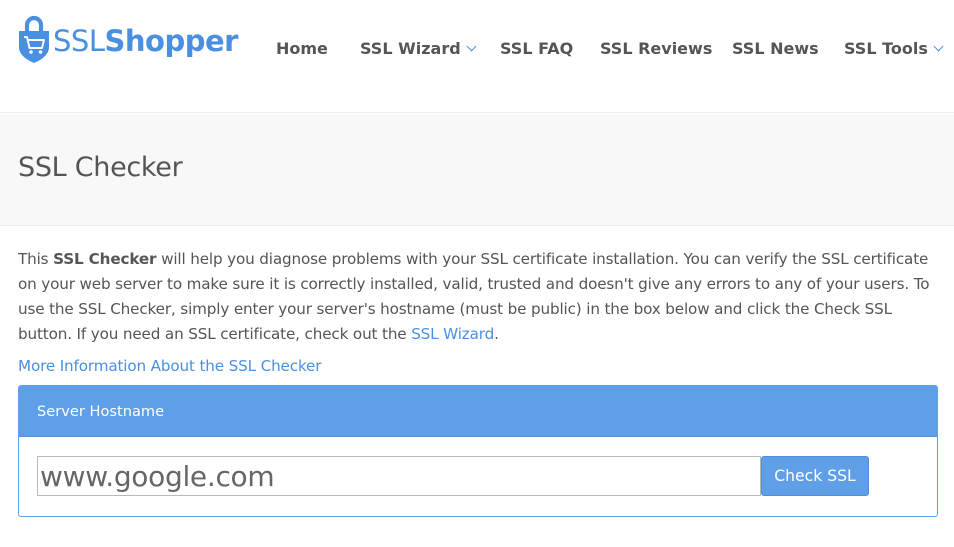  Describe the element at coordinates (452, 334) in the screenshot. I see `ssl-wizard-link: SSL Wizard` at that location.